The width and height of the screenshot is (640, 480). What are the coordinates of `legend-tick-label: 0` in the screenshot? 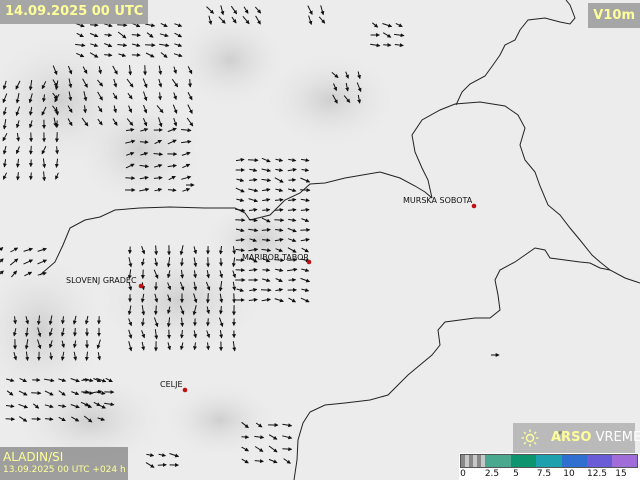 It's located at (463, 474).